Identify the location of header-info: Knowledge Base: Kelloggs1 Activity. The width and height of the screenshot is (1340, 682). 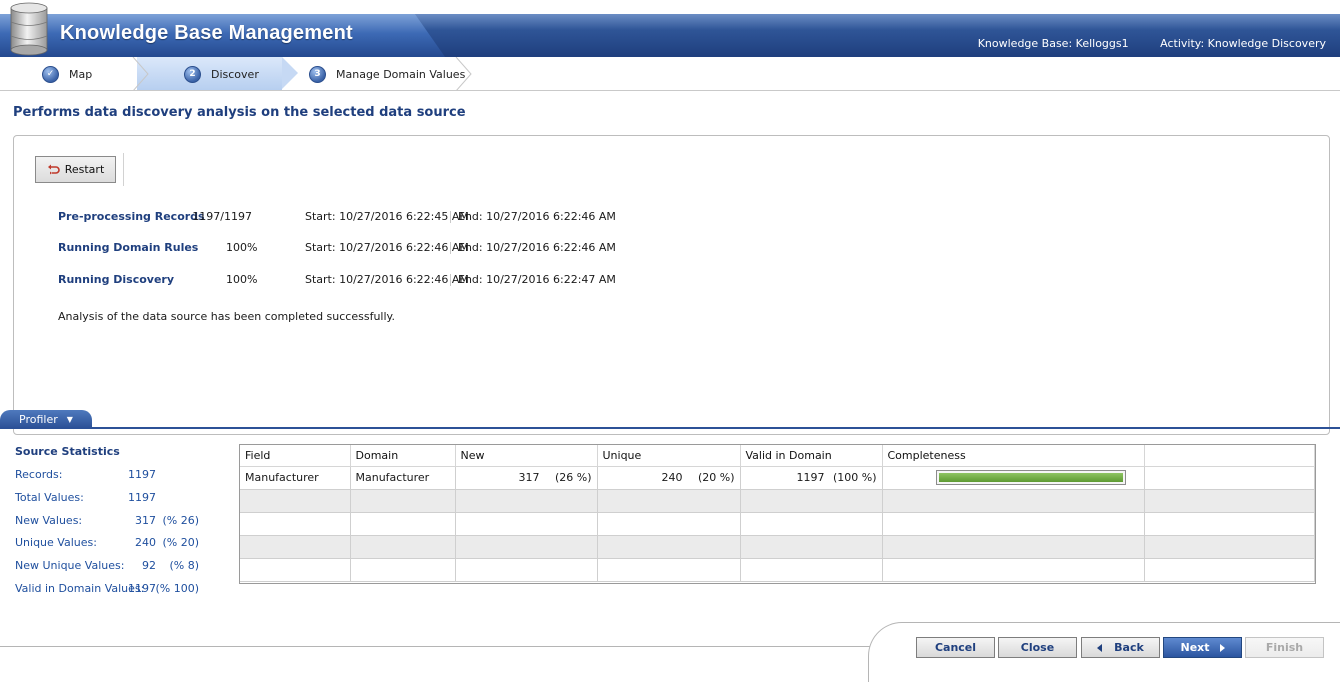
(1138, 43).